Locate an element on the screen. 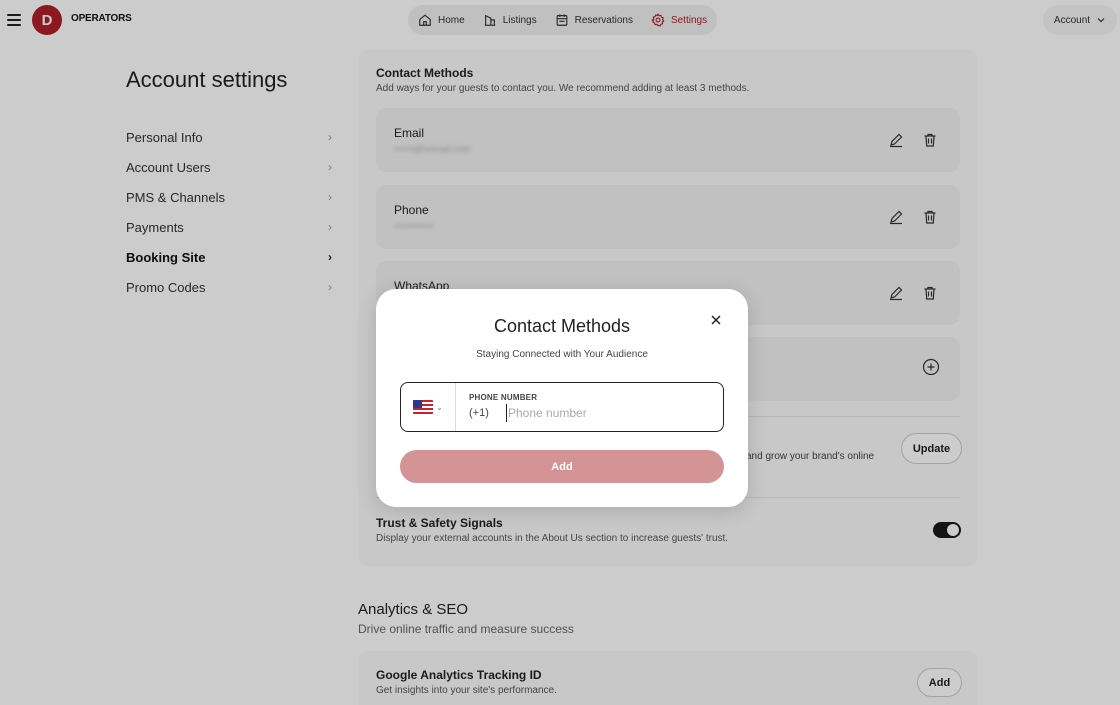 The height and width of the screenshot is (705, 1120). add-contact-button: Add is located at coordinates (562, 466).